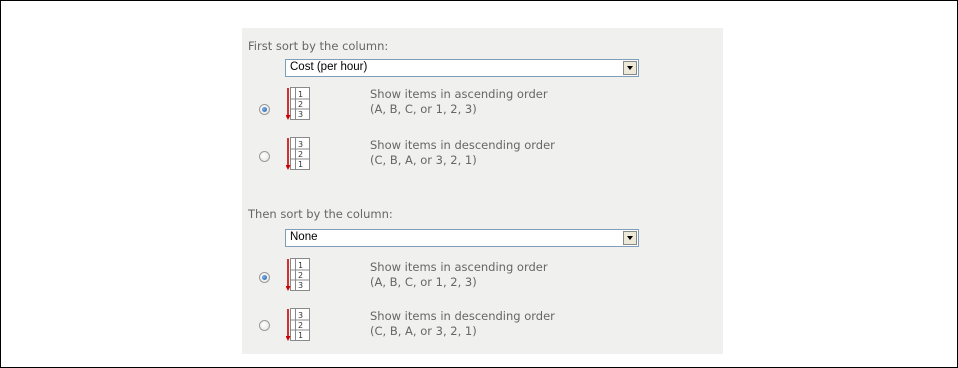 The width and height of the screenshot is (958, 368). I want to click on first-descending-title: Show items in descending order, so click(462, 145).